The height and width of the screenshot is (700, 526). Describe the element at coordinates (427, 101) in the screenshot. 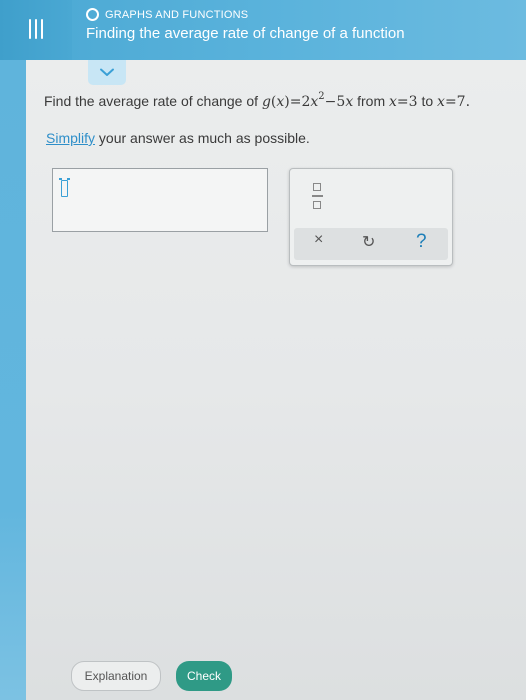

I see `question-to: to` at that location.